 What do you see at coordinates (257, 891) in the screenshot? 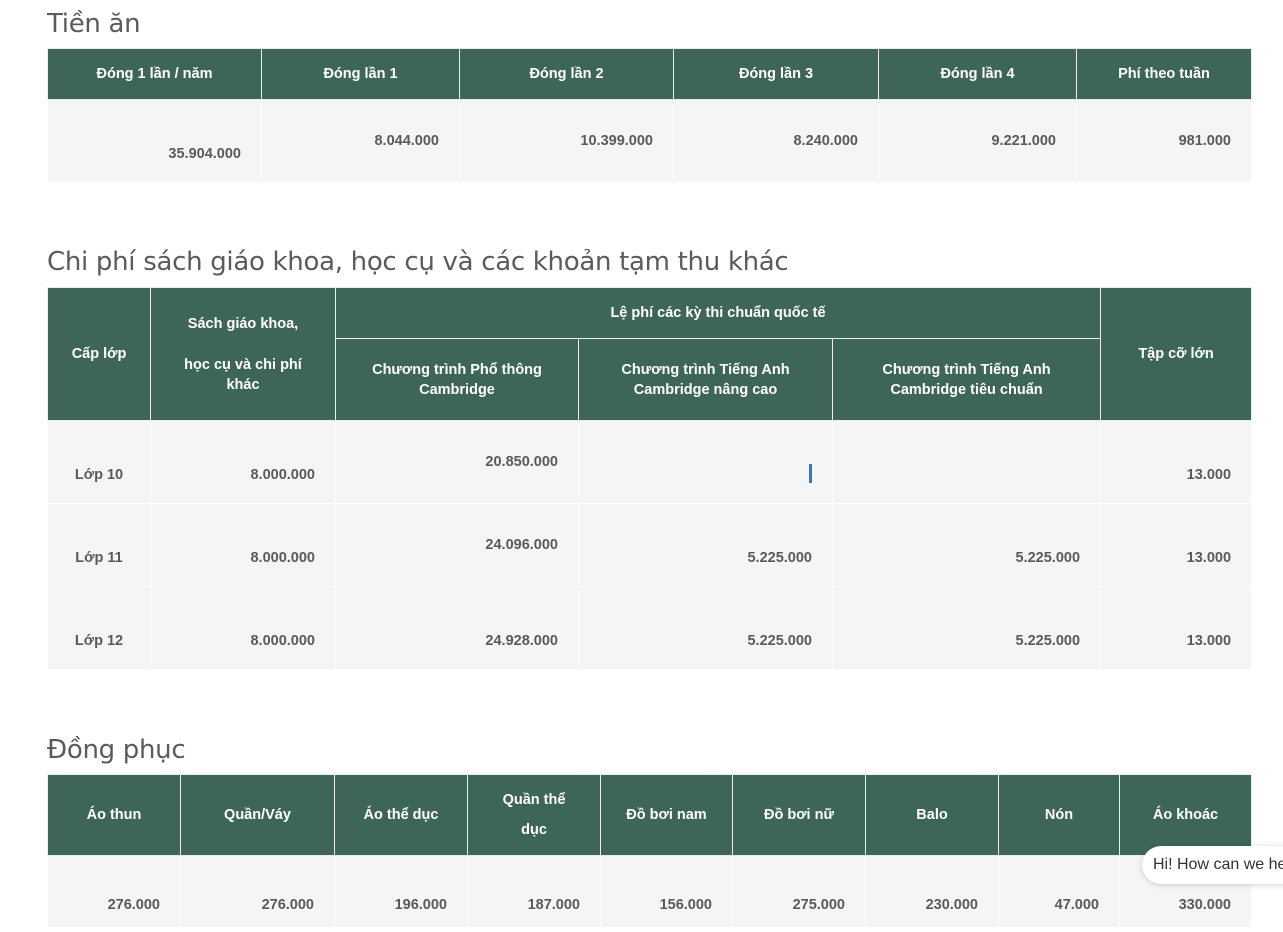
I see `uniform-value-pants-skirt: 276.000` at bounding box center [257, 891].